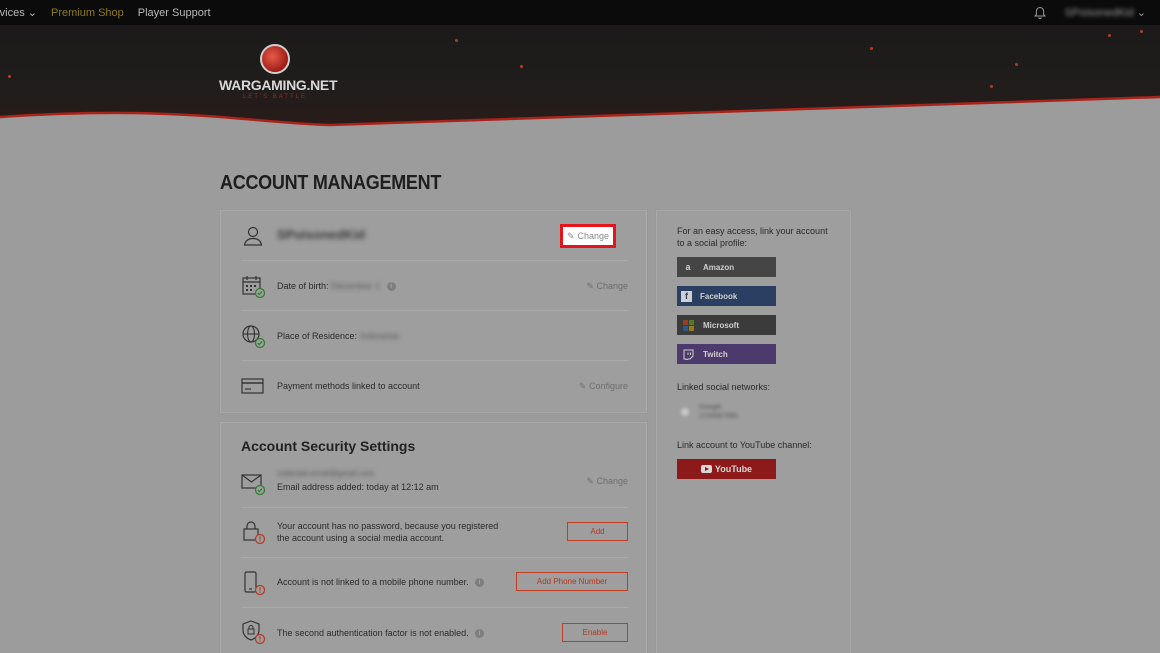 Image resolution: width=1160 pixels, height=653 pixels. I want to click on calendar-icon, so click(253, 287).